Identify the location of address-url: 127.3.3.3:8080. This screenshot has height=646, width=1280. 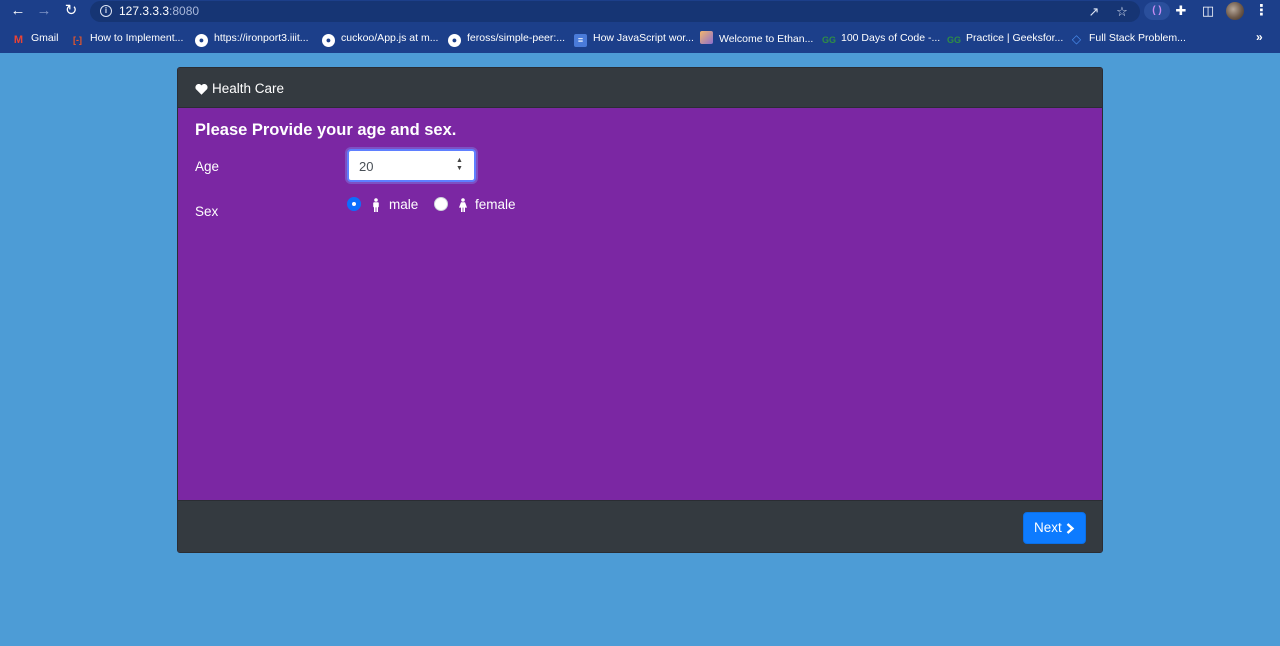
(159, 11).